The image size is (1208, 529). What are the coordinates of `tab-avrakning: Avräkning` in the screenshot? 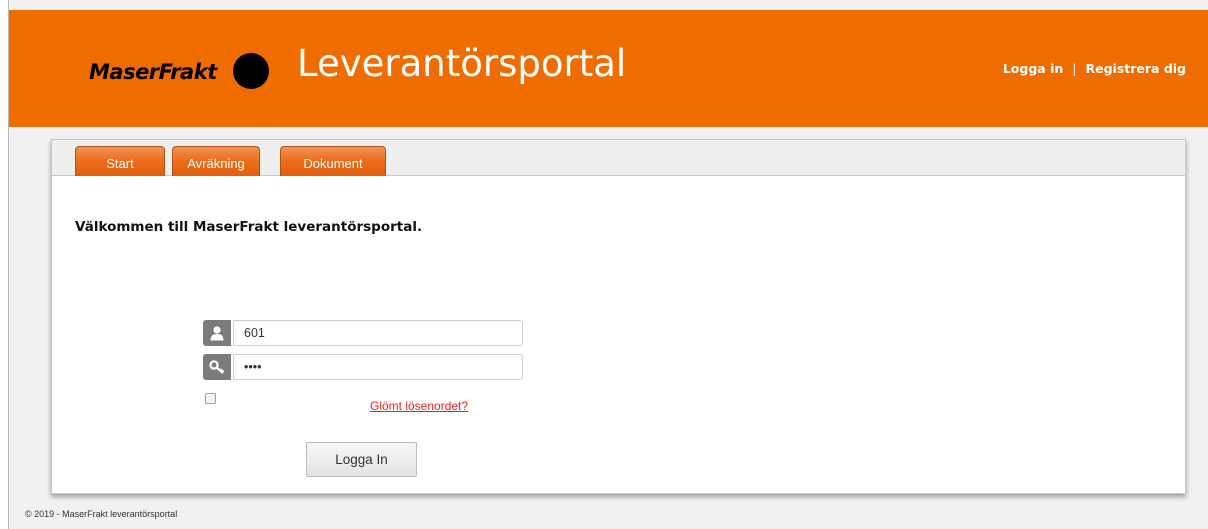 It's located at (216, 161).